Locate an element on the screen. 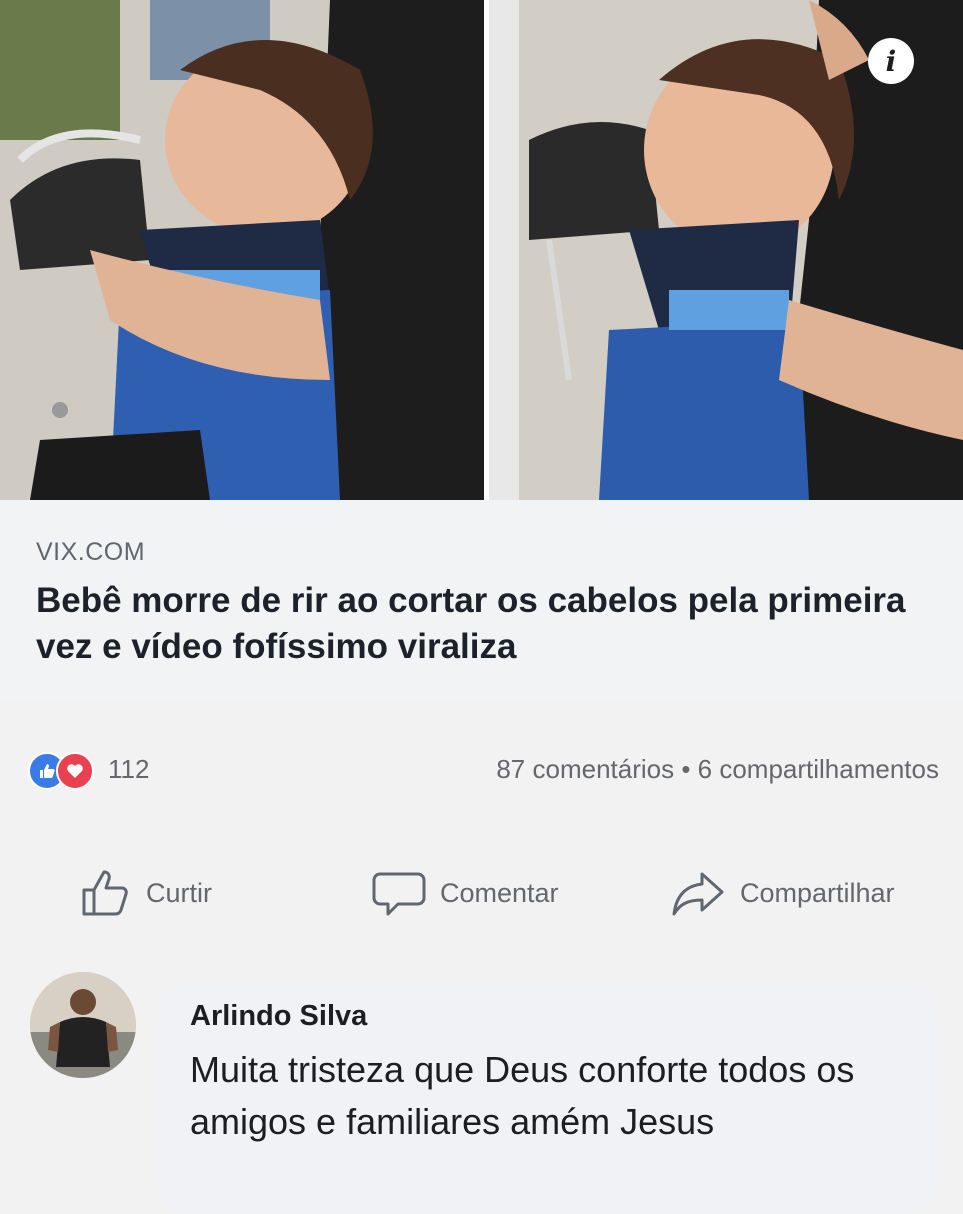  share-button-label: Compartilhar is located at coordinates (817, 892).